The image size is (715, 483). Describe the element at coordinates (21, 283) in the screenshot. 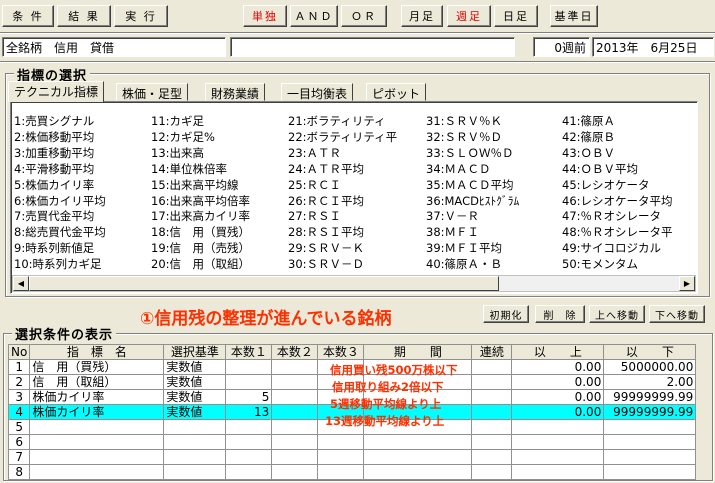

I see `triangle-left-icon: ◀` at that location.